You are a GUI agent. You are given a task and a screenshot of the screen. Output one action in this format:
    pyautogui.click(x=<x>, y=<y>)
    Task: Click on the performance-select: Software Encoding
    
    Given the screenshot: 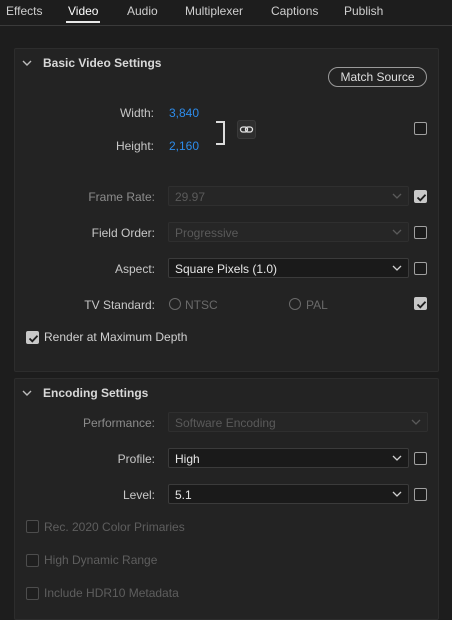 What is the action you would take?
    pyautogui.click(x=298, y=422)
    